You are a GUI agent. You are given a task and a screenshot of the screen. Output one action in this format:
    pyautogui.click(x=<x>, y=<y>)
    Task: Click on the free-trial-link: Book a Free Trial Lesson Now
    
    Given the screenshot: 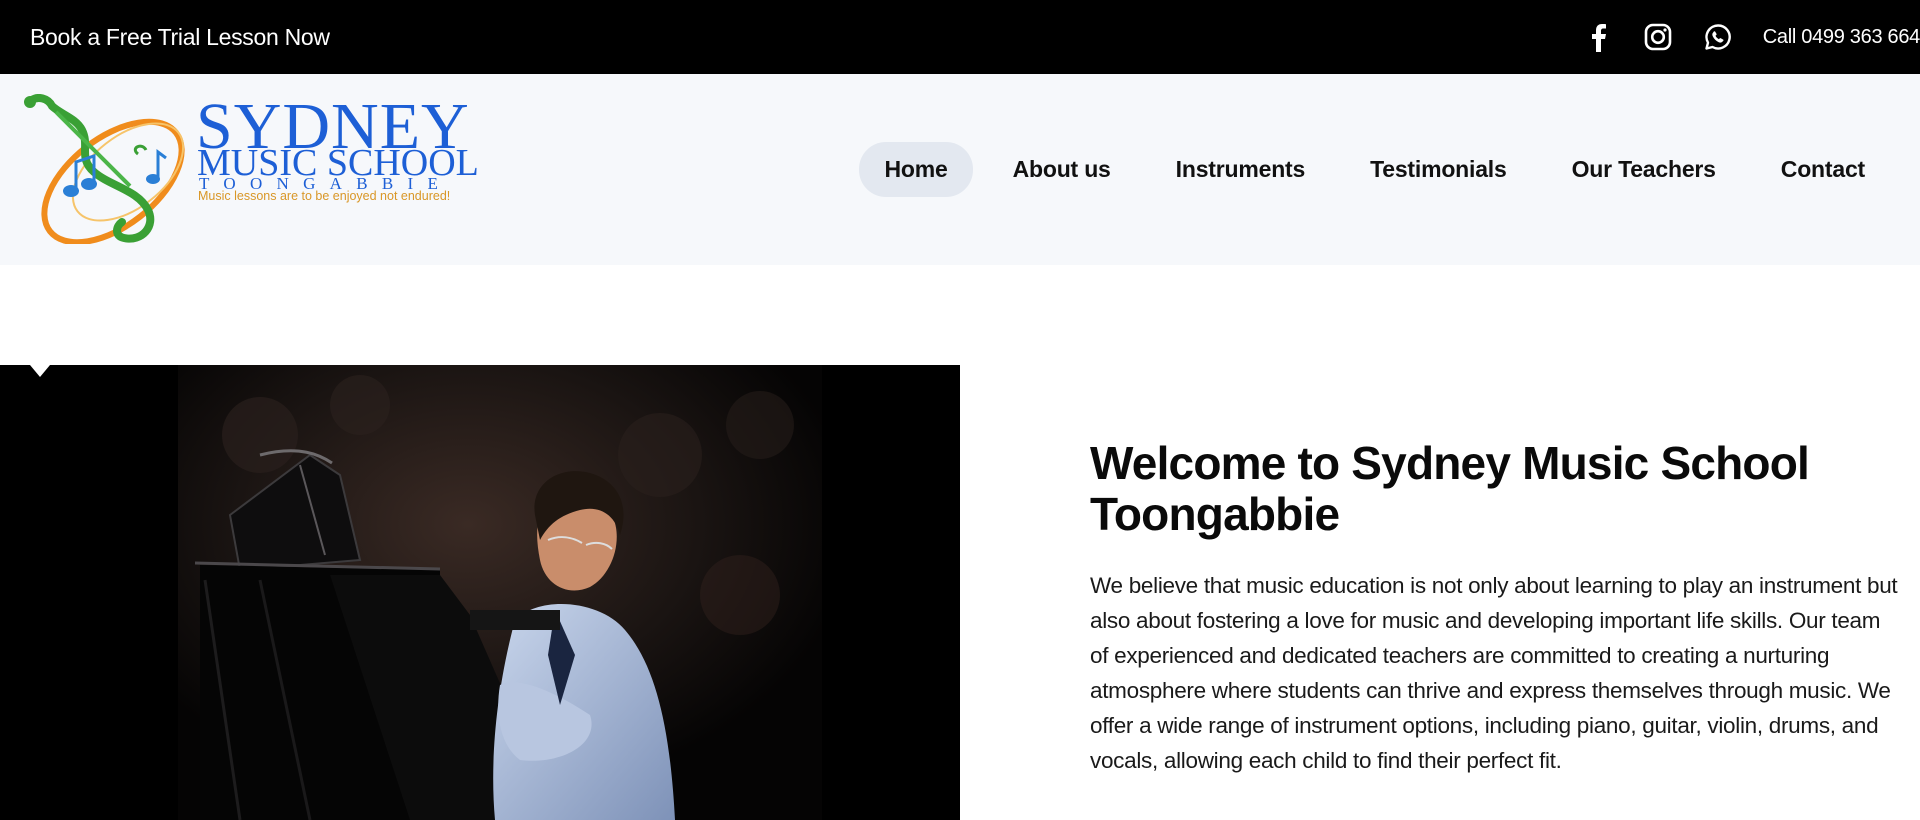 What is the action you would take?
    pyautogui.click(x=180, y=37)
    